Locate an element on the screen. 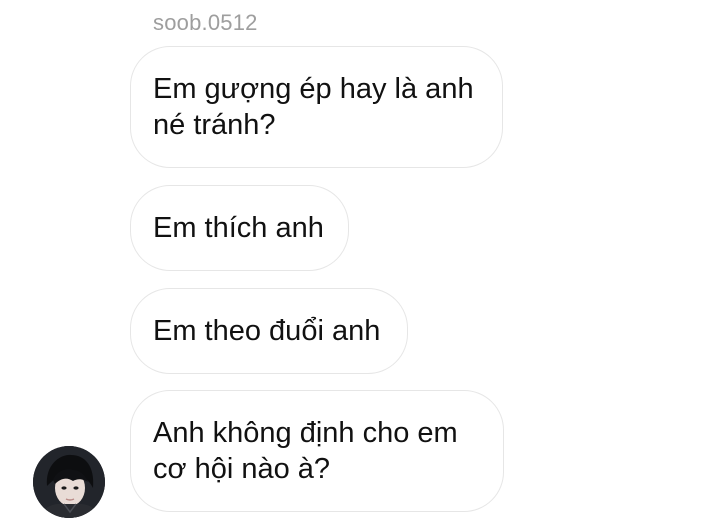 The image size is (720, 523). message-text: Em gượng ép hay là anh né tránh? is located at coordinates (313, 107).